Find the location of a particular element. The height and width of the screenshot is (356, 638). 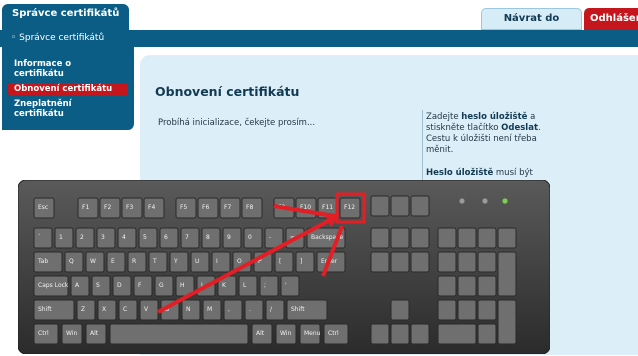

np-3-2-key is located at coordinates (487, 310).